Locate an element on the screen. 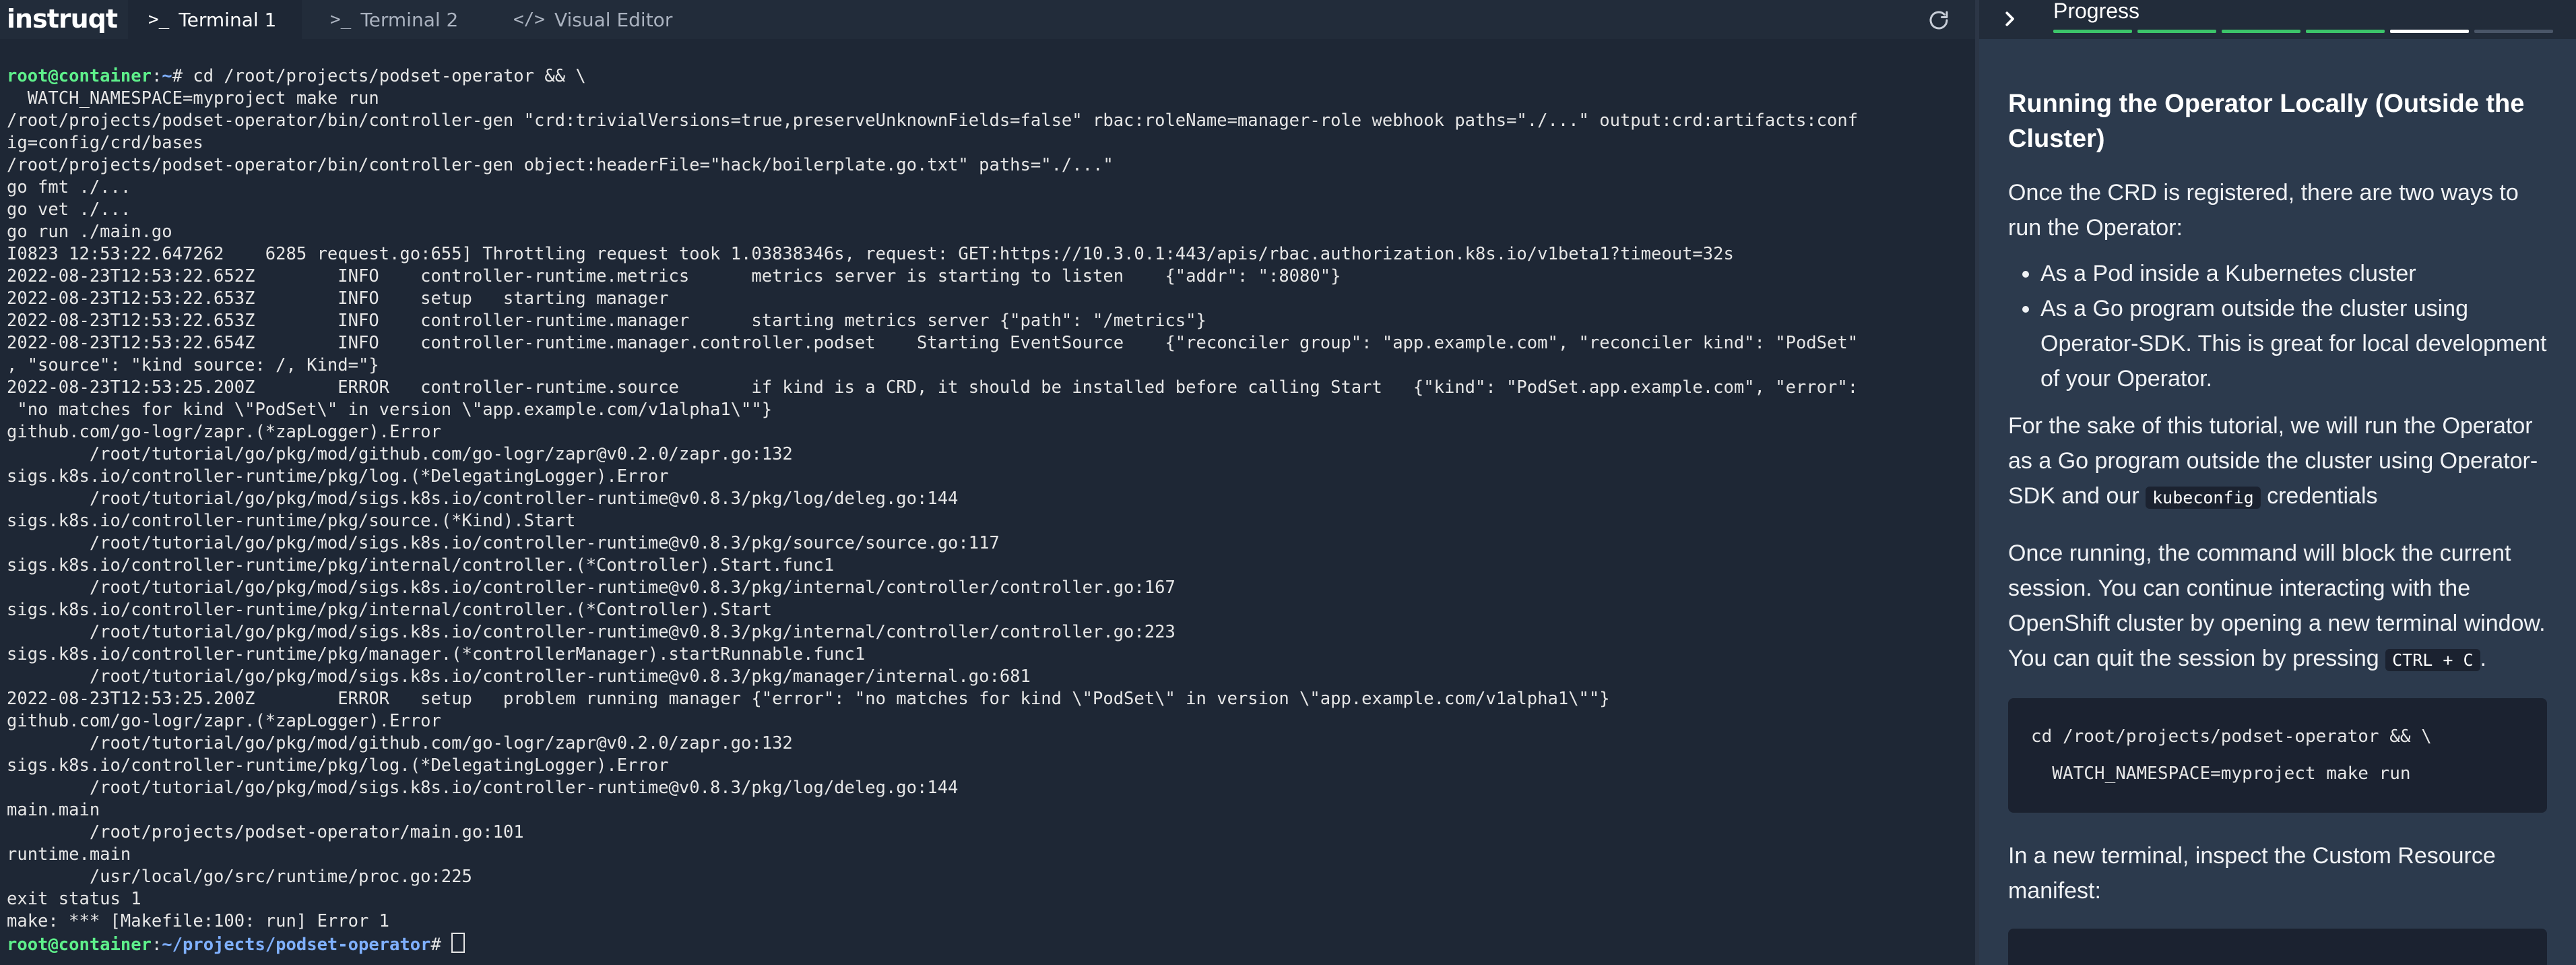 This screenshot has height=965, width=2576. instruqt-logo: instruqt is located at coordinates (63, 19).